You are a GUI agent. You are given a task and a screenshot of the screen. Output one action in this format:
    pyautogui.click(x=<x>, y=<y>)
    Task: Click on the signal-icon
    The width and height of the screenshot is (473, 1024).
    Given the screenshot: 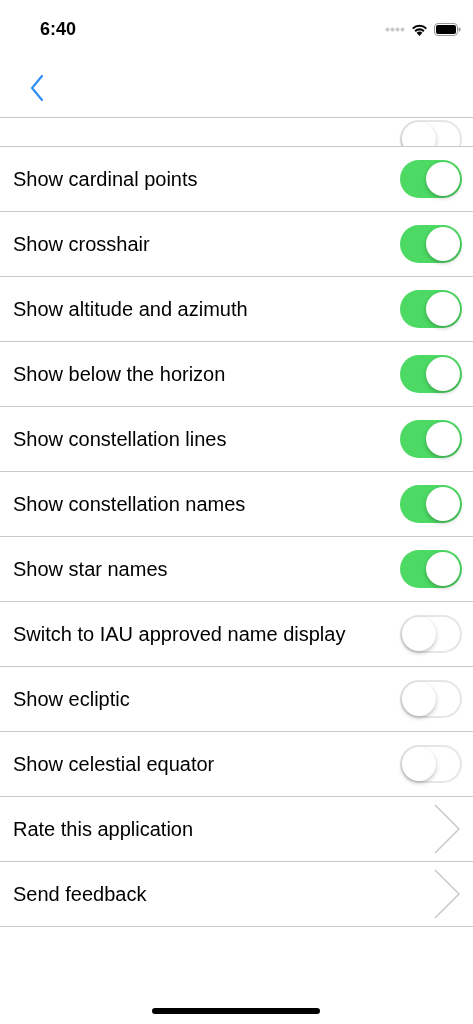 What is the action you would take?
    pyautogui.click(x=395, y=29)
    